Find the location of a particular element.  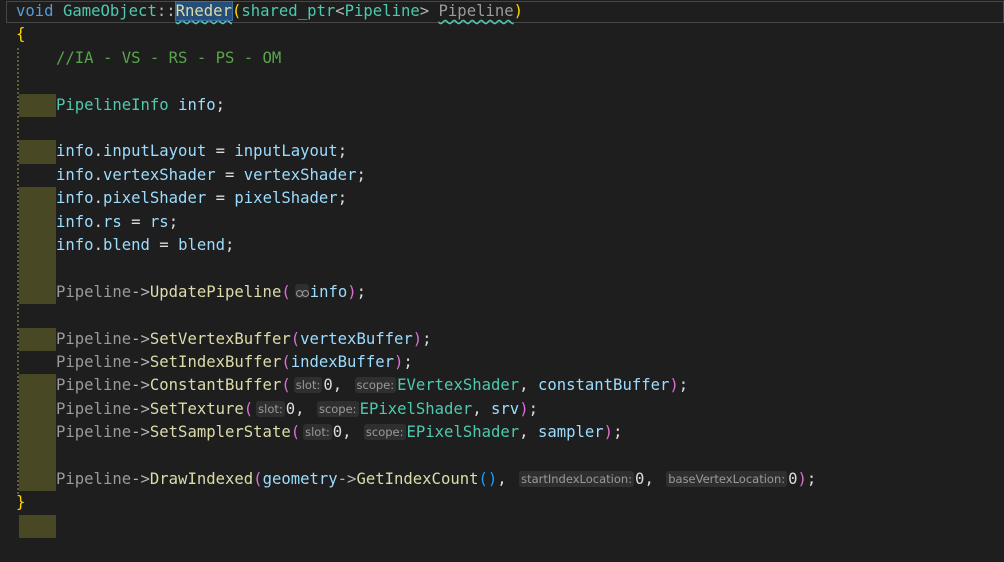

inlay-hint-start-index: startIndexLocation: is located at coordinates (577, 479).